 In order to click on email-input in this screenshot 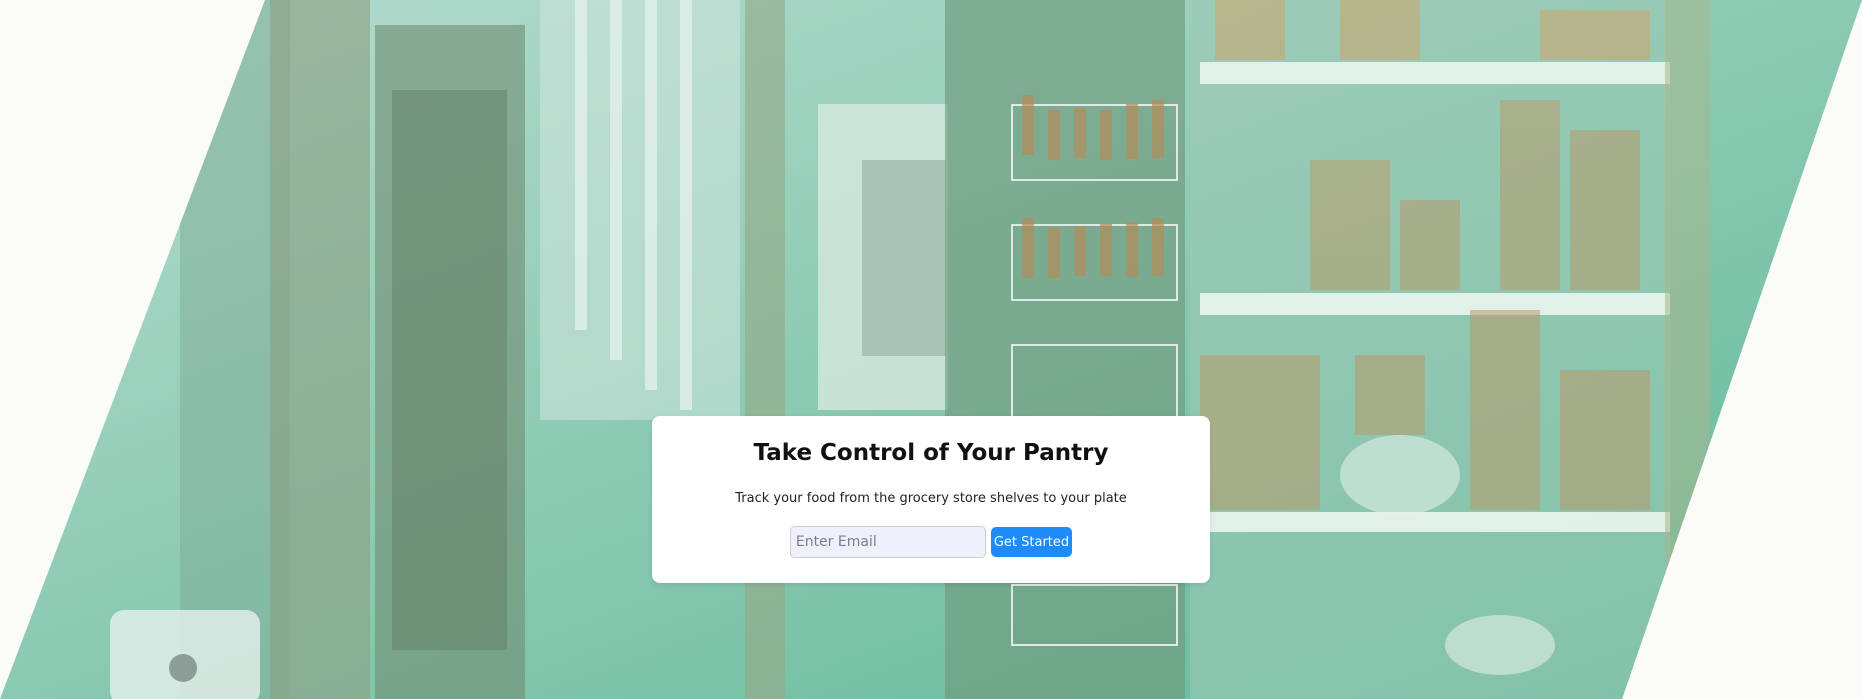, I will do `click(887, 542)`.